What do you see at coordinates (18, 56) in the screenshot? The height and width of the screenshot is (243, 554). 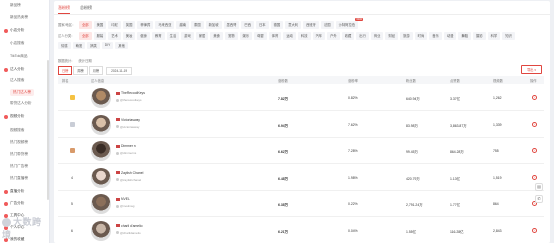 I see `sidebar-item: TikTok商品` at bounding box center [18, 56].